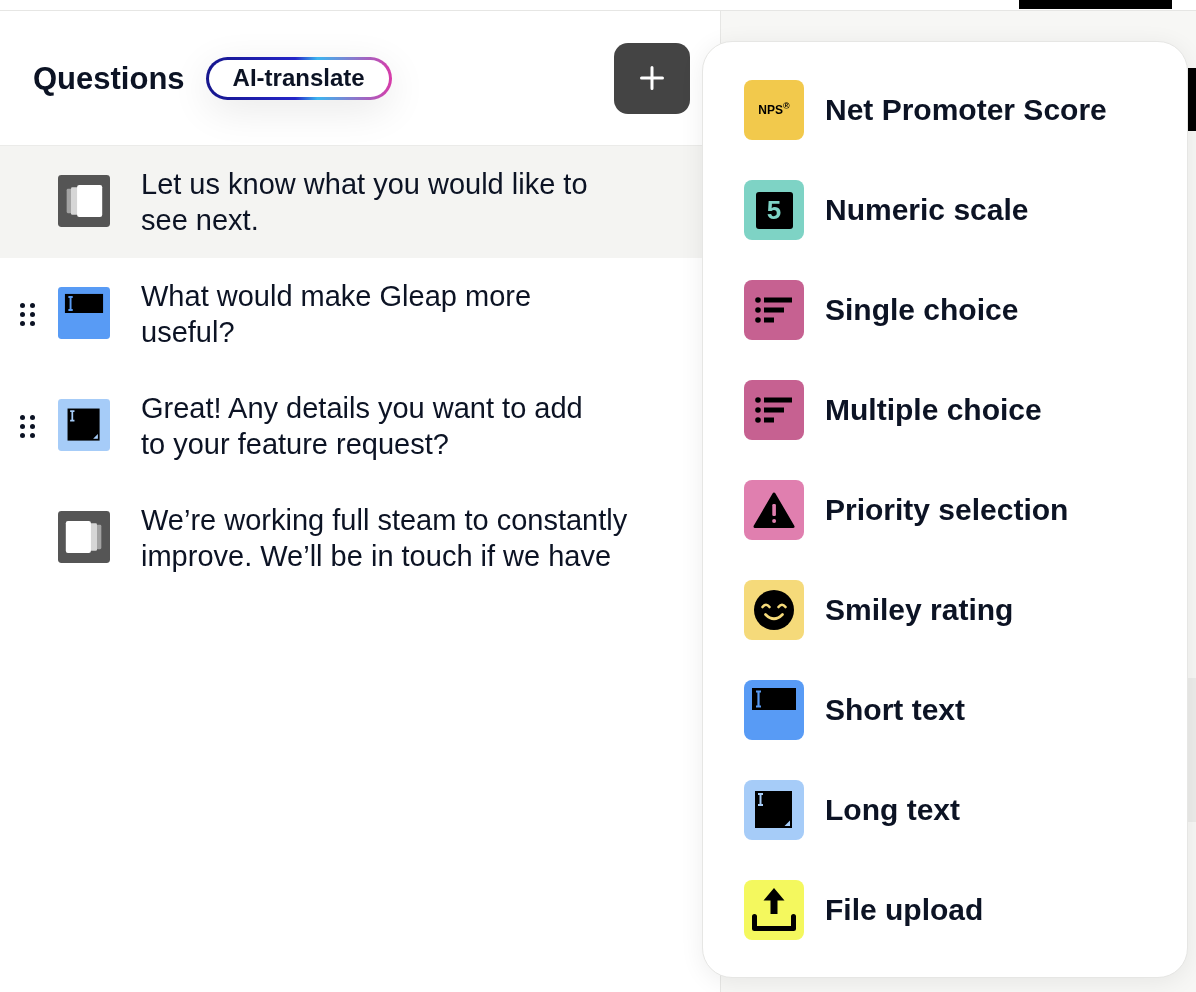 This screenshot has height=992, width=1196. What do you see at coordinates (955, 510) in the screenshot?
I see `menu-item: Priority selection` at bounding box center [955, 510].